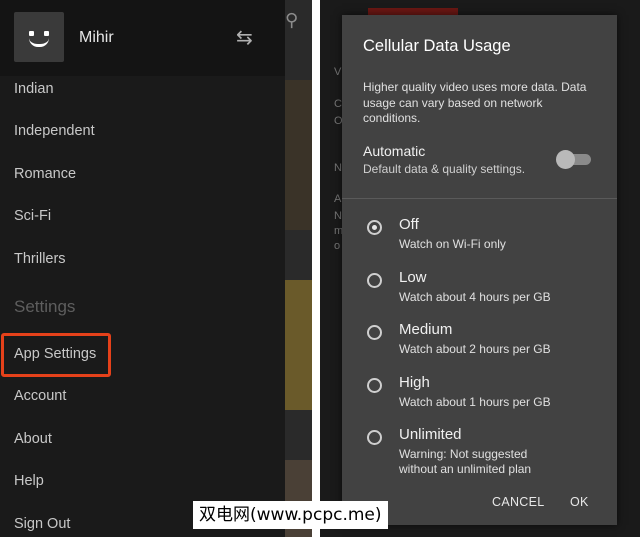 This screenshot has width=640, height=537. Describe the element at coordinates (426, 329) in the screenshot. I see `option-label: Medium` at that location.